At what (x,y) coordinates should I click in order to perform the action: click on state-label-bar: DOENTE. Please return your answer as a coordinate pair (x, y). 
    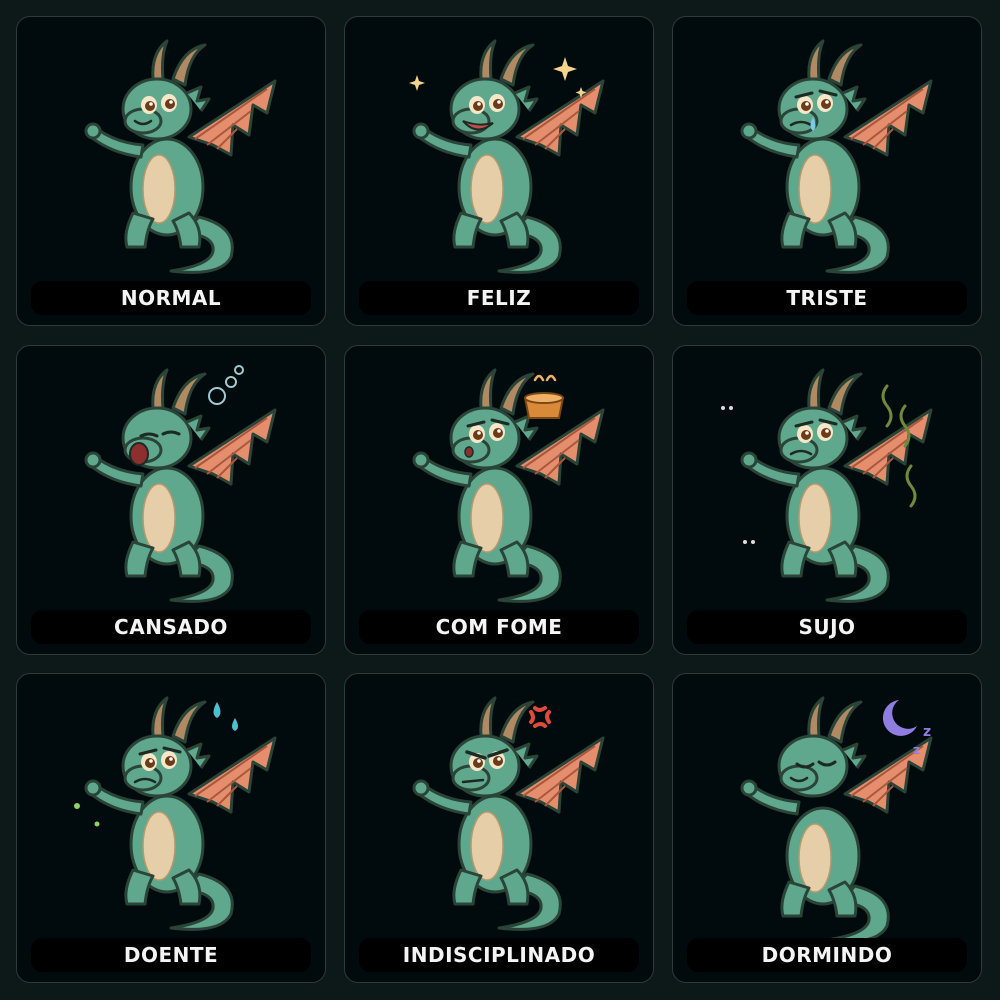
    Looking at the image, I should click on (171, 955).